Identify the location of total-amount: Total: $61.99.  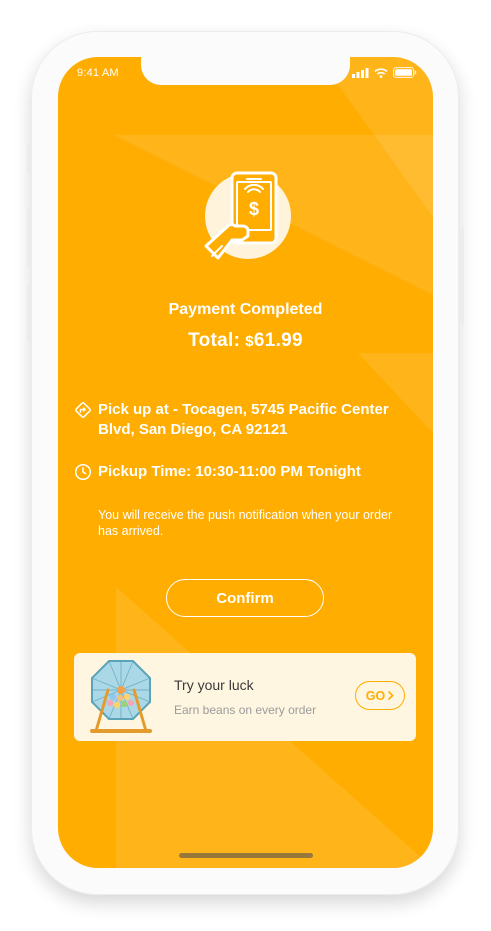
(245, 341).